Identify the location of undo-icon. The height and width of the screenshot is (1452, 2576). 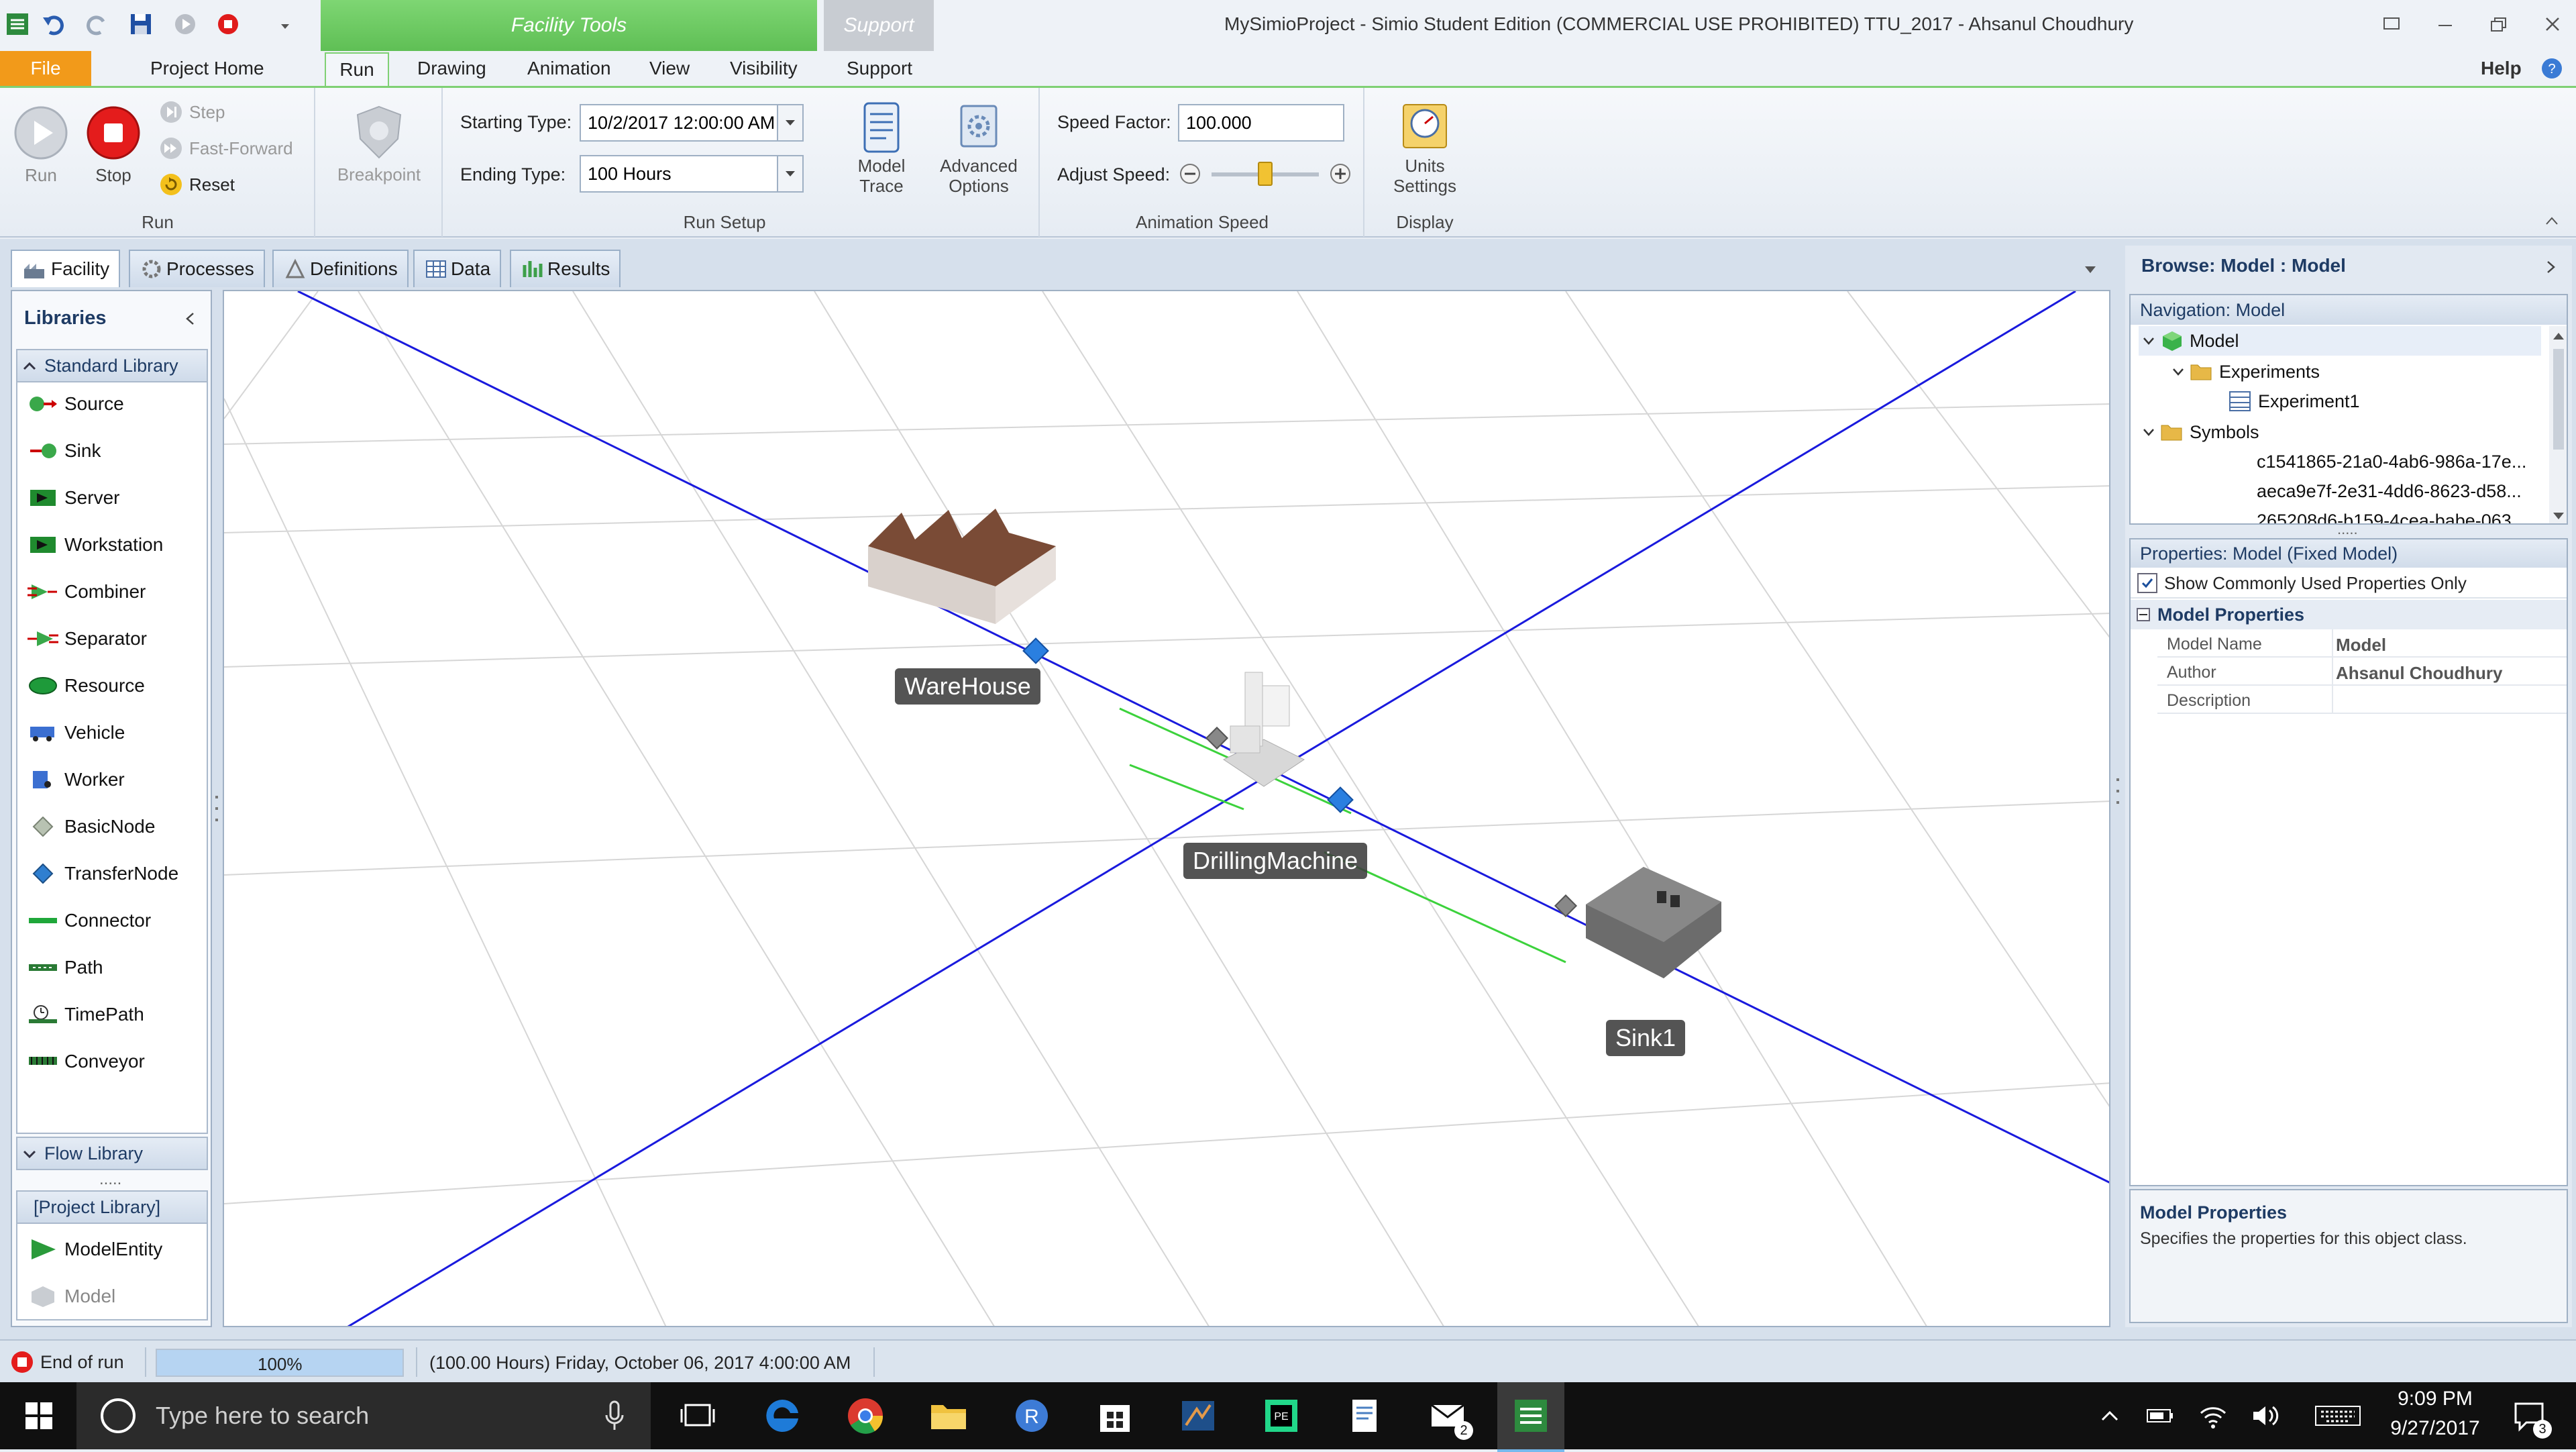
(54, 24).